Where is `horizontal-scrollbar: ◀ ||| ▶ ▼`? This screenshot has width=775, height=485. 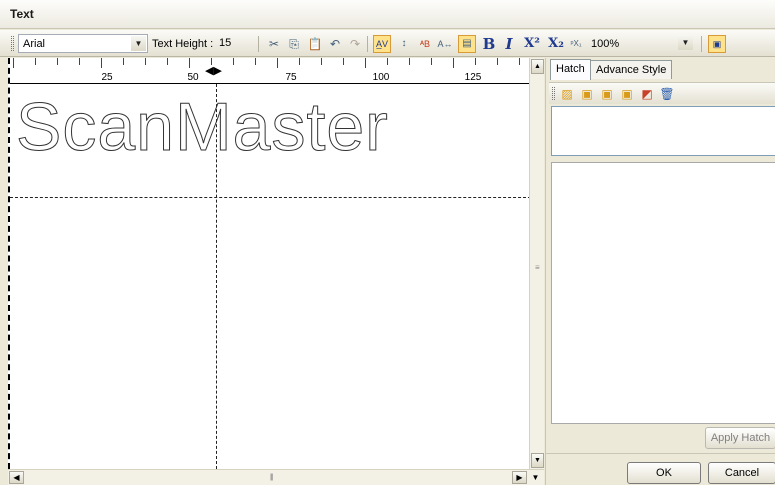
horizontal-scrollbar: ◀ ||| ▶ ▼ is located at coordinates (276, 477).